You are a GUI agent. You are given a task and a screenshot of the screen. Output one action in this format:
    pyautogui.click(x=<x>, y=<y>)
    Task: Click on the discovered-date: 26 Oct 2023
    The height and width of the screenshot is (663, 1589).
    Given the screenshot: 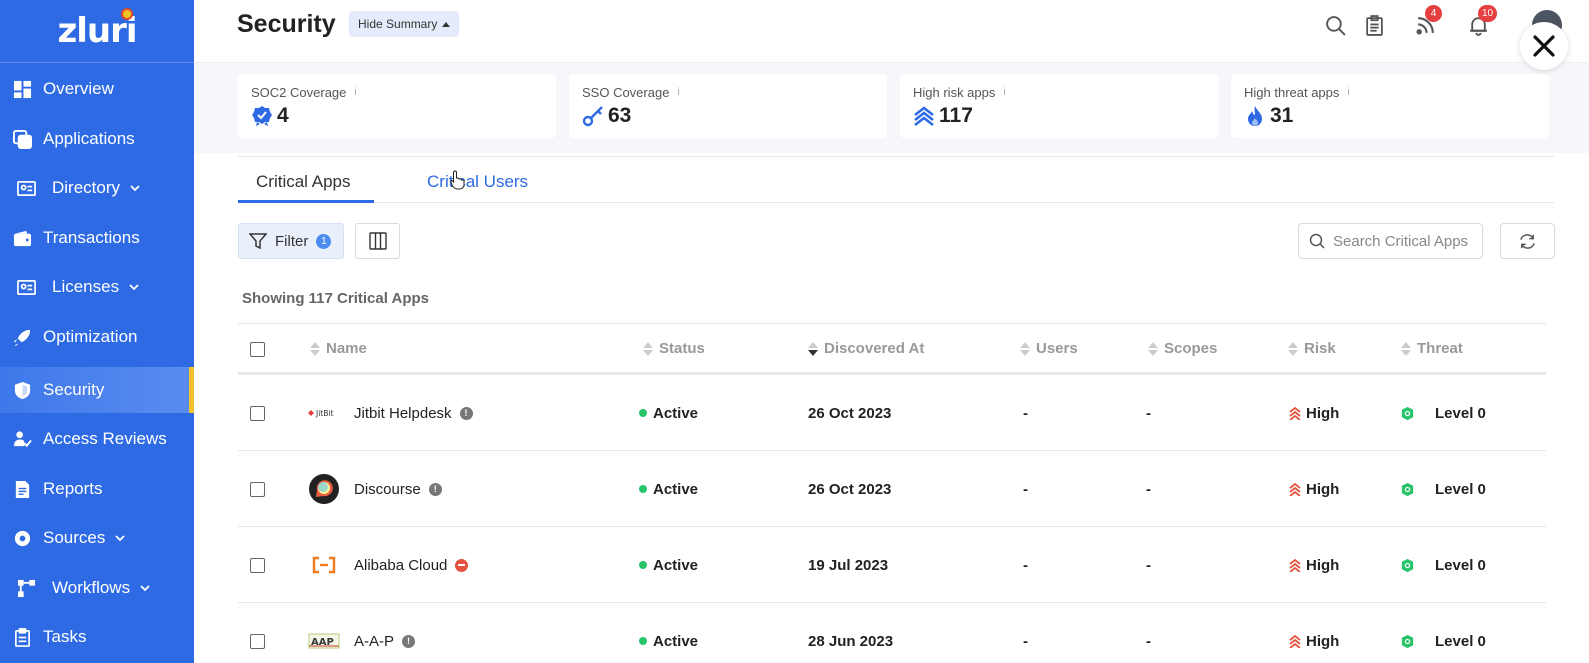 What is the action you would take?
    pyautogui.click(x=850, y=413)
    